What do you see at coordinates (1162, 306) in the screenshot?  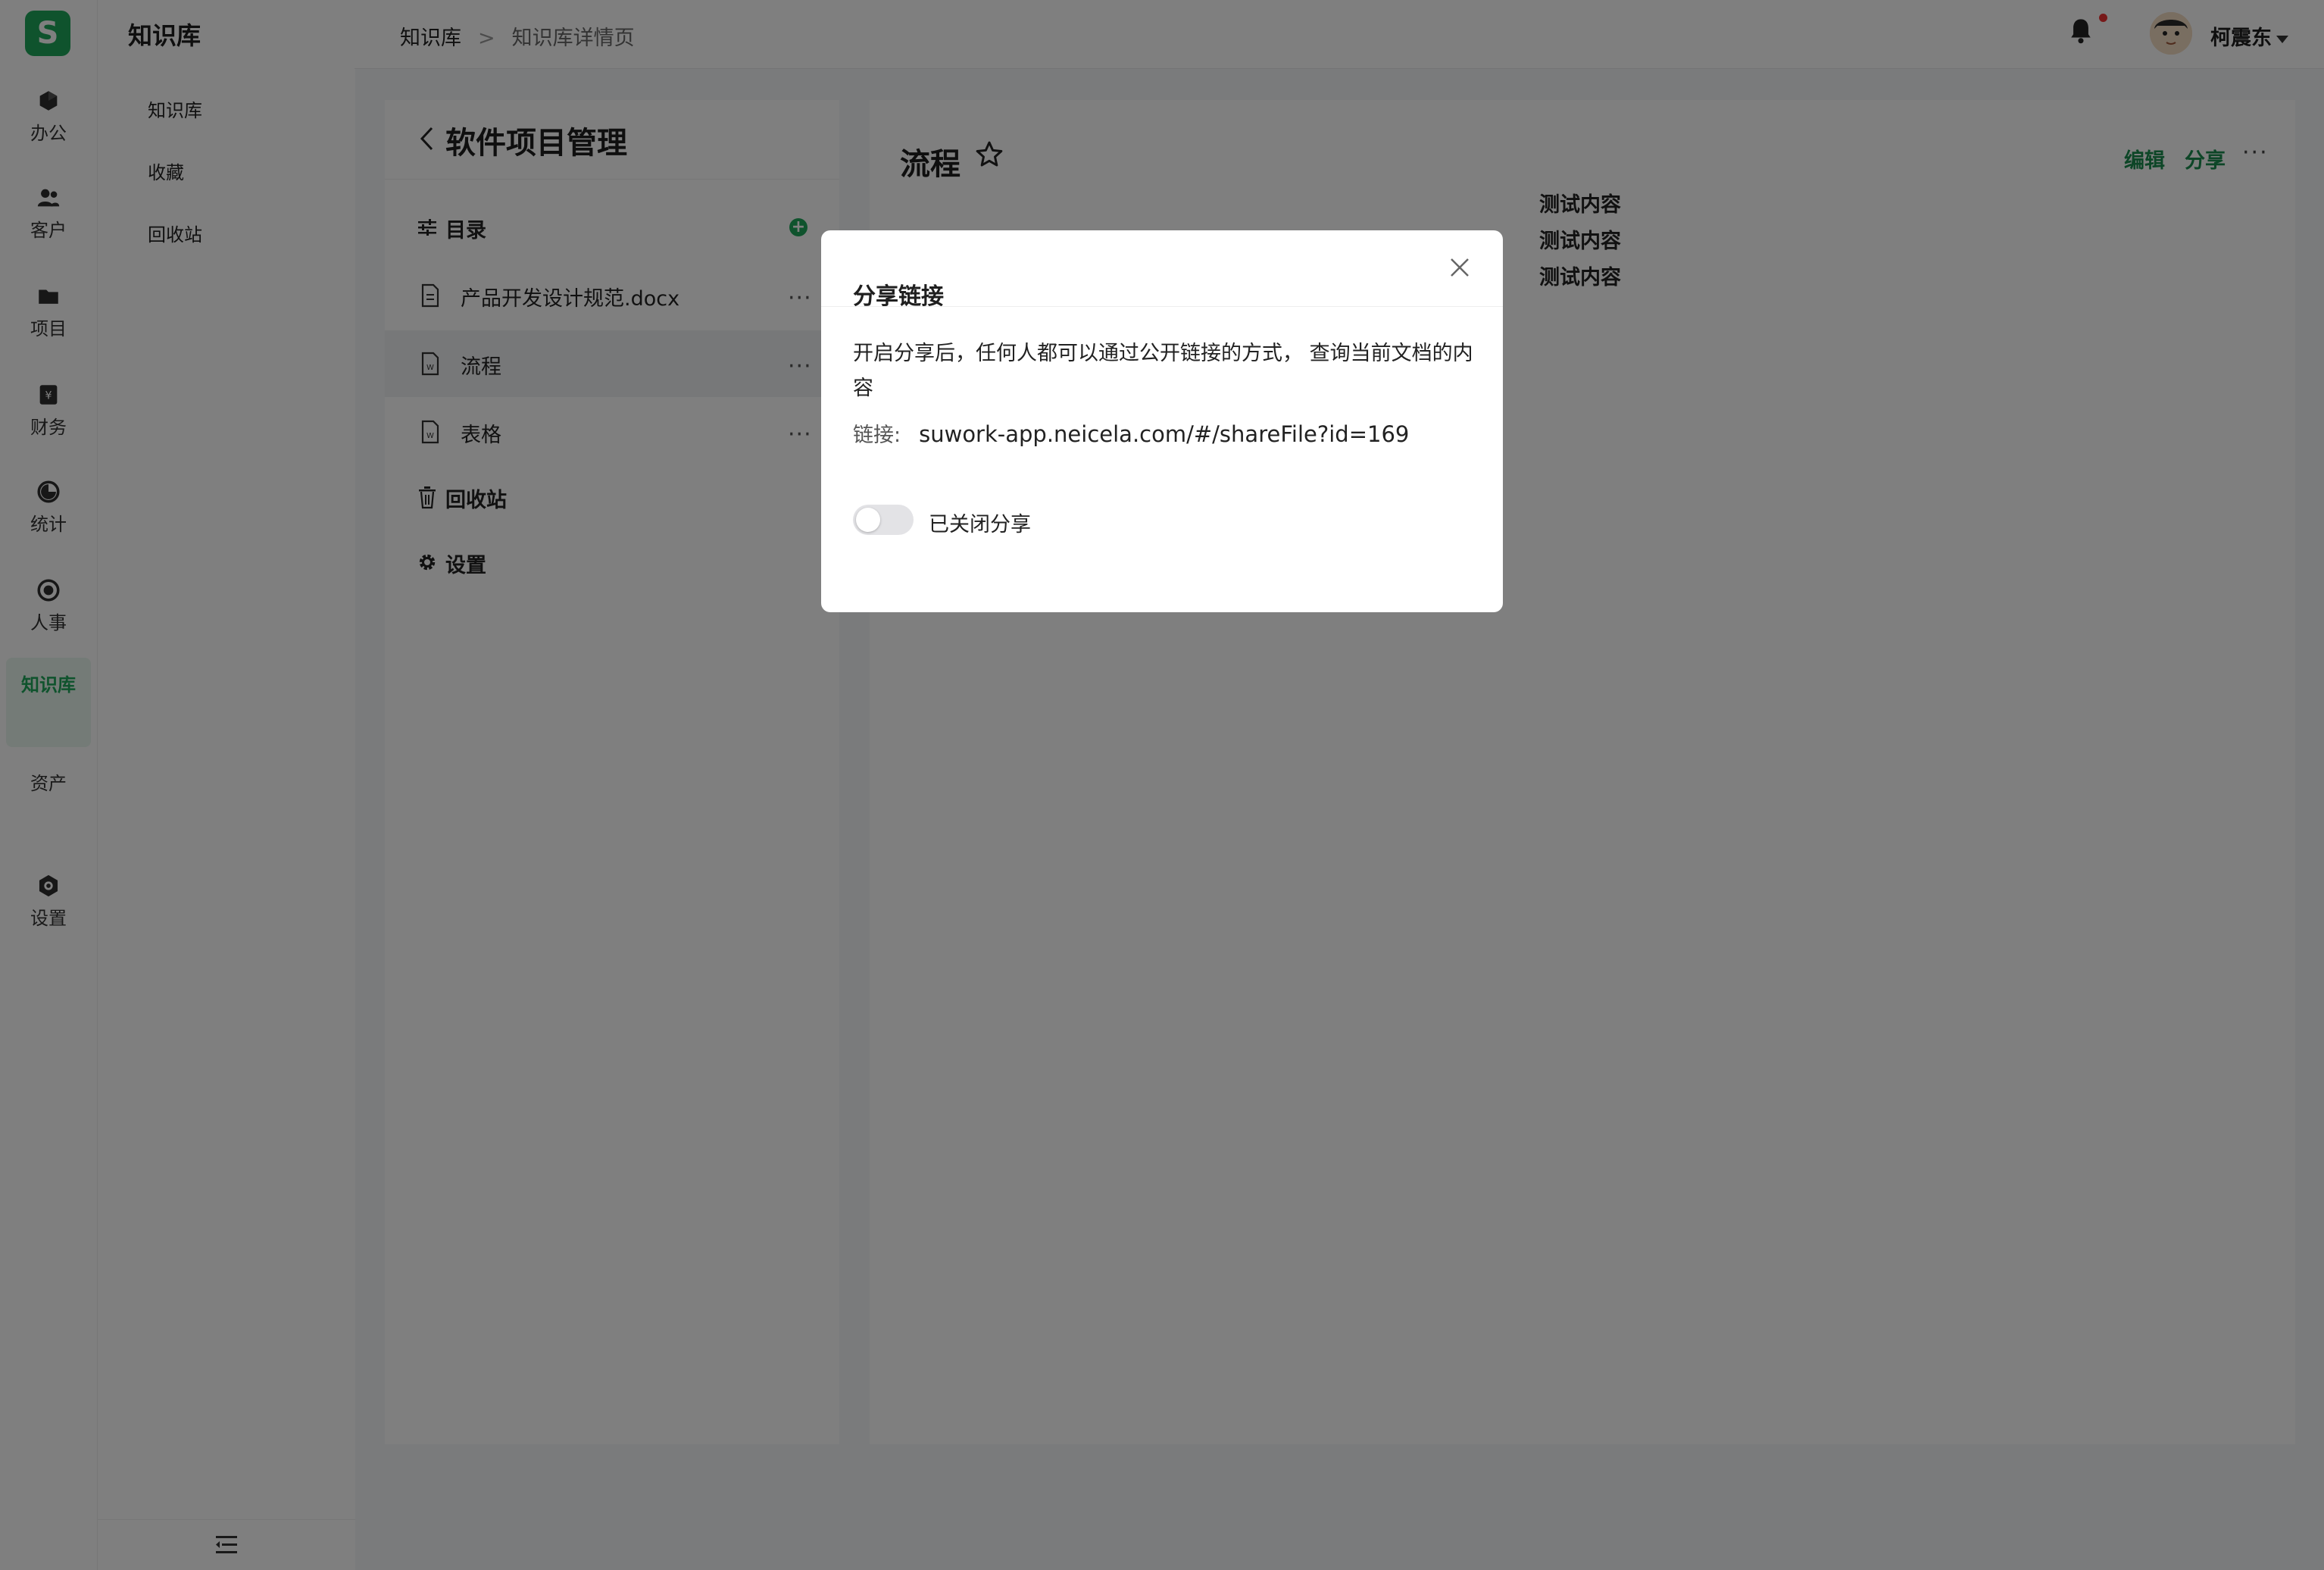 I see `dialog-divider` at bounding box center [1162, 306].